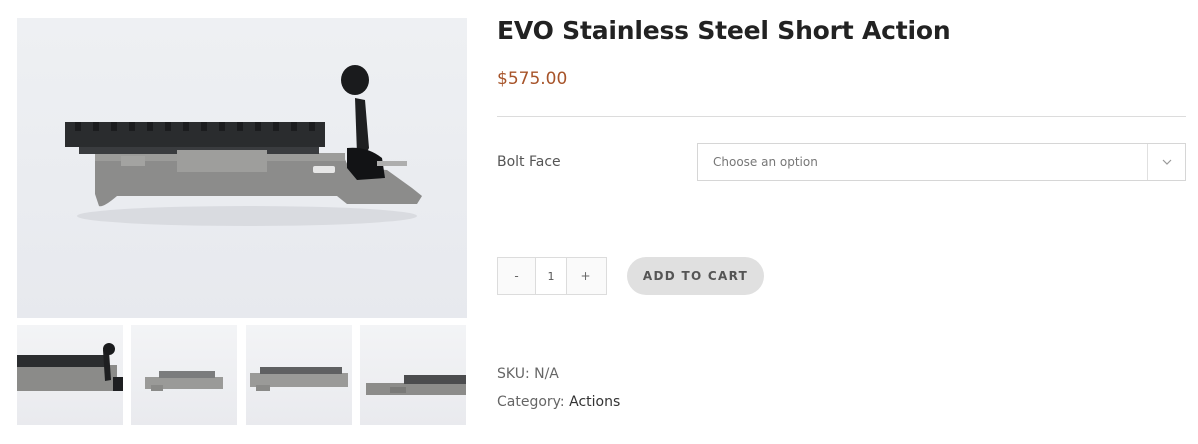  I want to click on sku-value: N/A, so click(546, 374).